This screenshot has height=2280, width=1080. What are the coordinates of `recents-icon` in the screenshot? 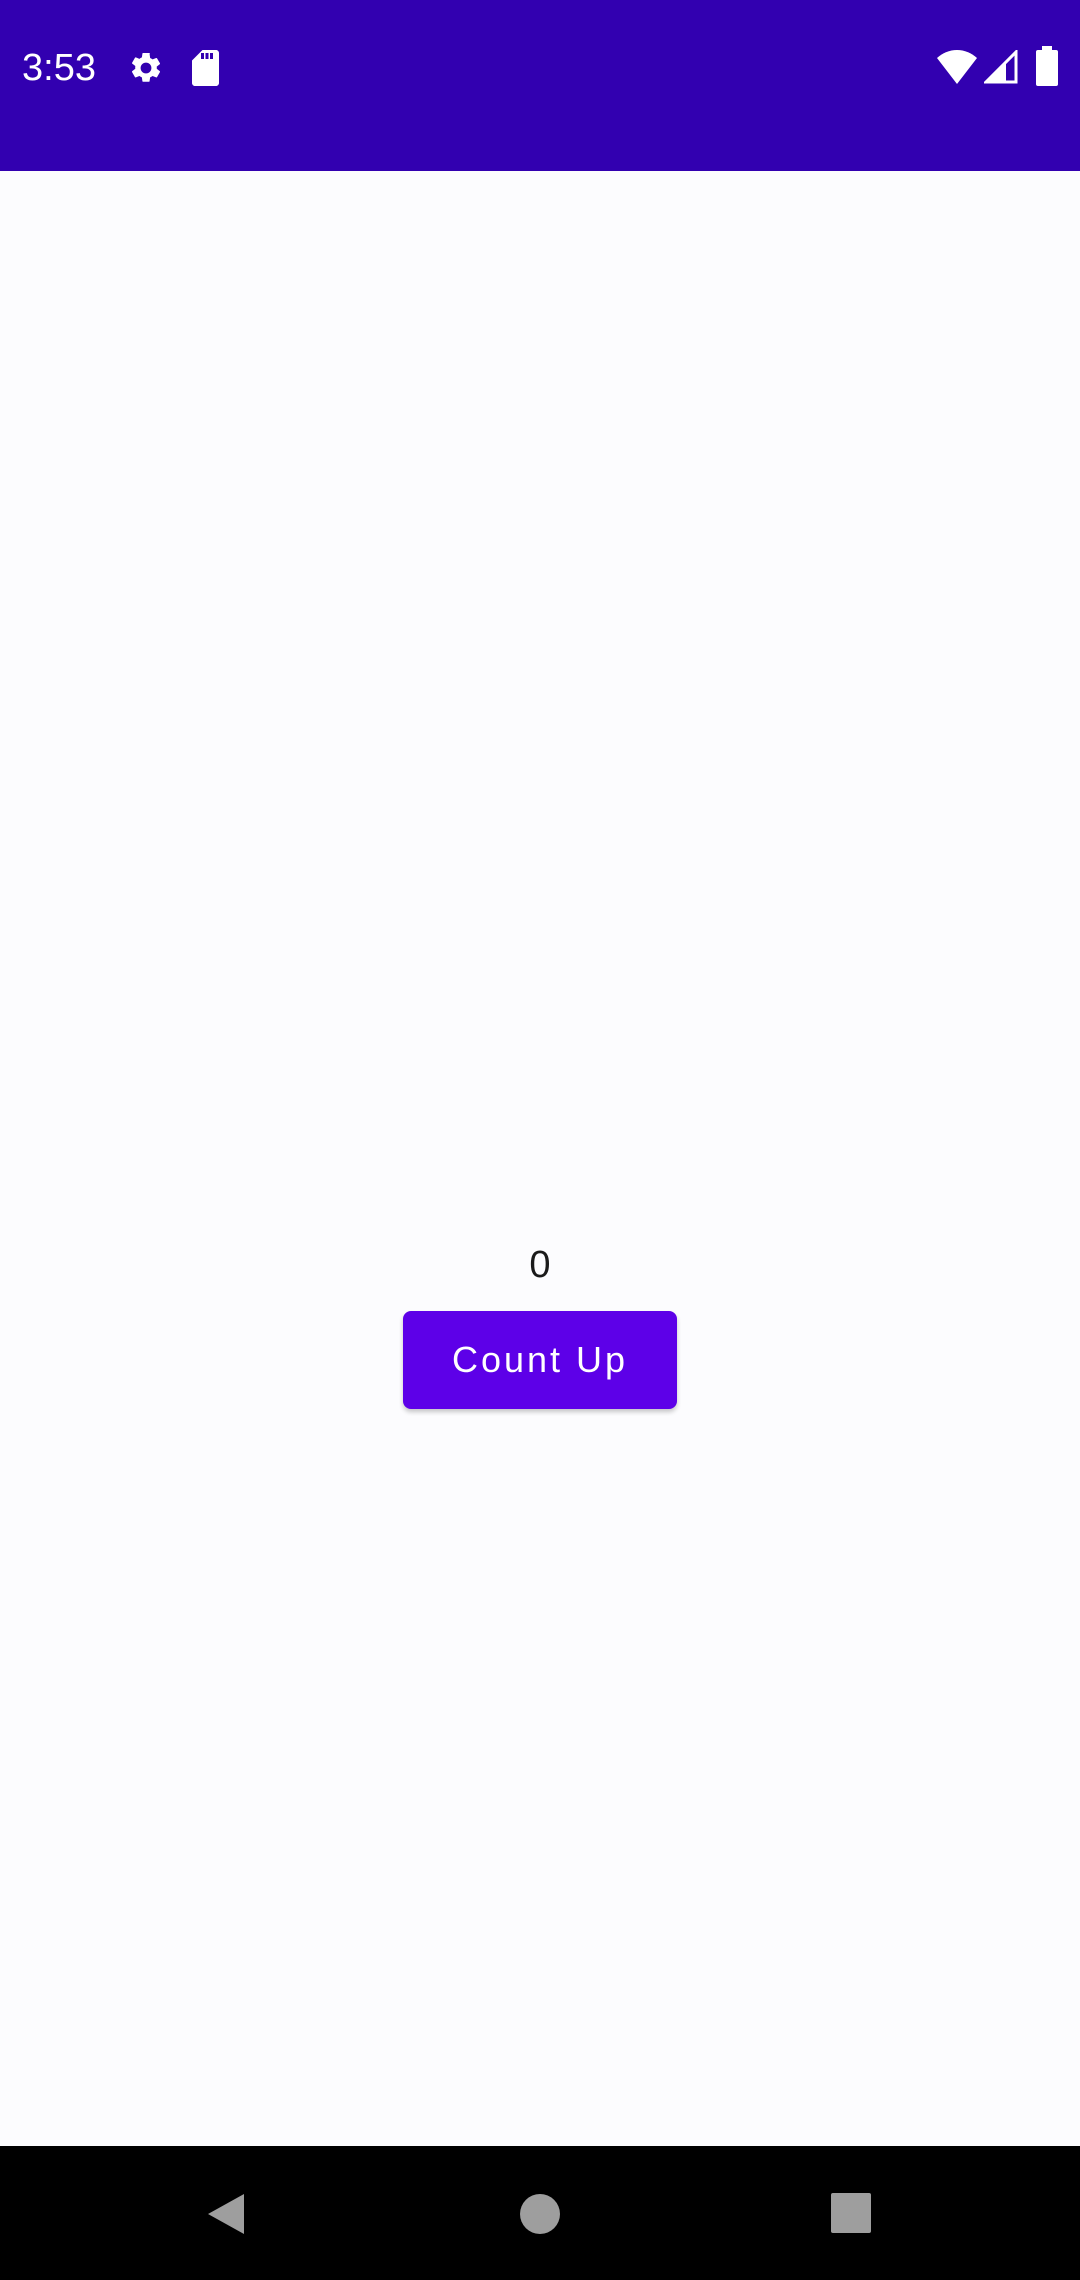 It's located at (851, 2213).